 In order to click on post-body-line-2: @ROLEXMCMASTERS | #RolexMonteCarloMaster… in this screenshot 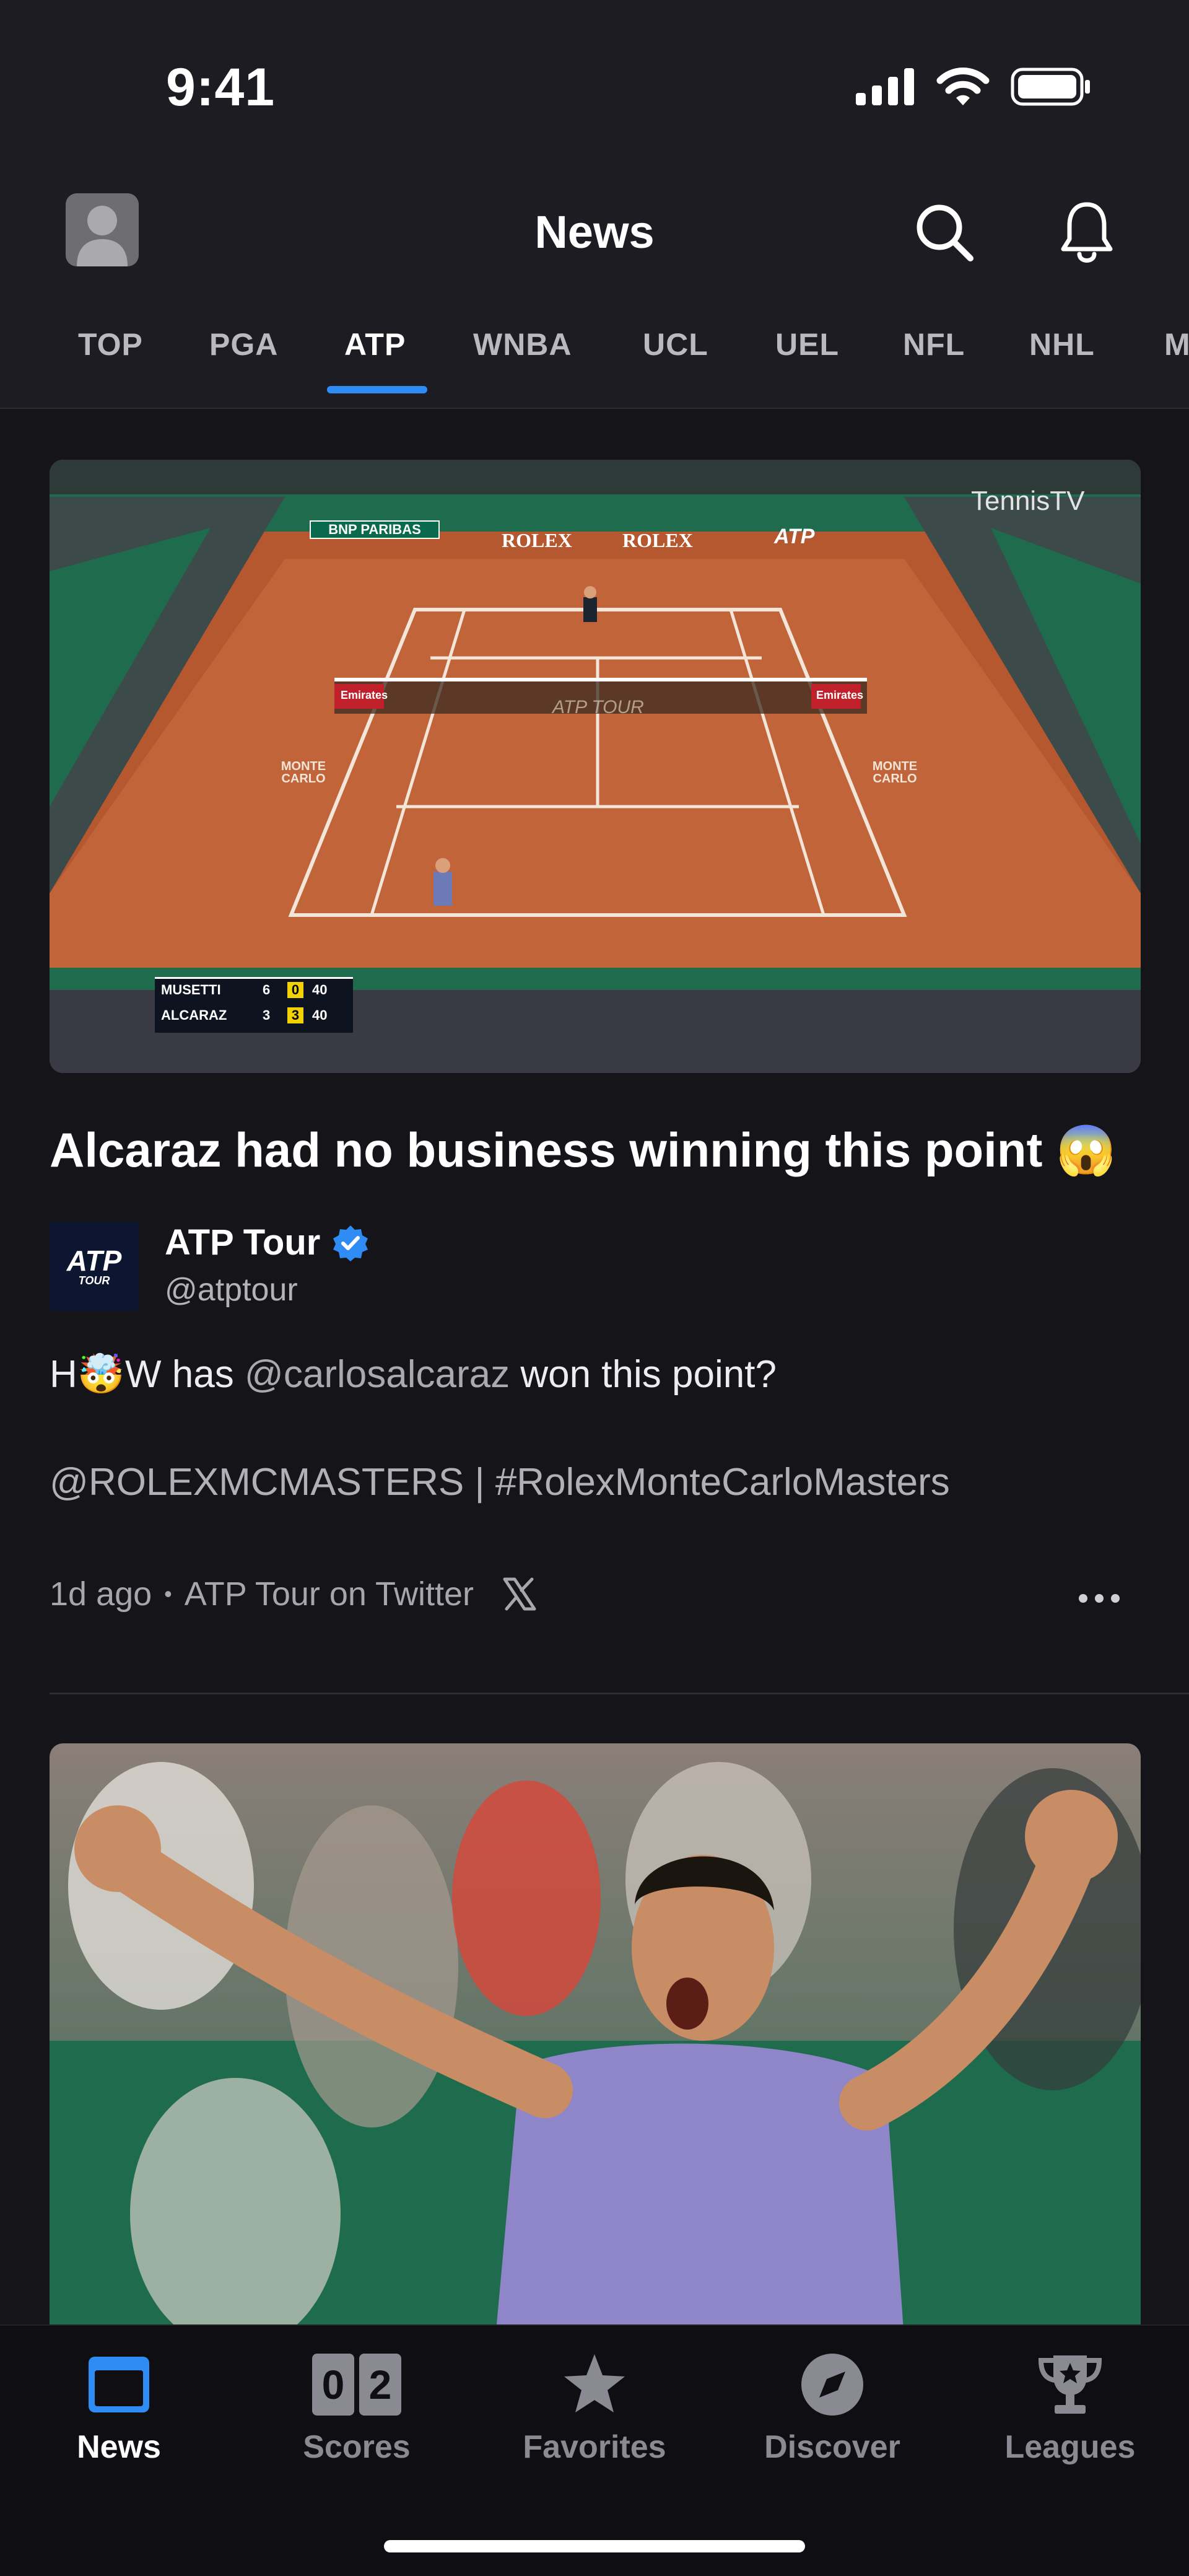, I will do `click(500, 1482)`.